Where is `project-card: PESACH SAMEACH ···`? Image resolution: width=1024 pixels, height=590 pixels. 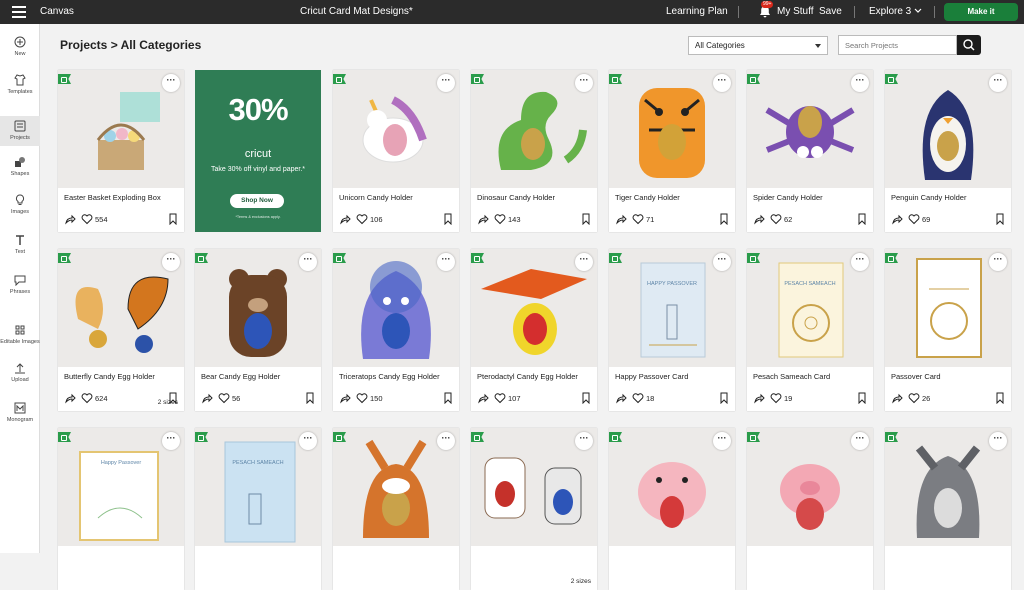 project-card: PESACH SAMEACH ··· is located at coordinates (258, 509).